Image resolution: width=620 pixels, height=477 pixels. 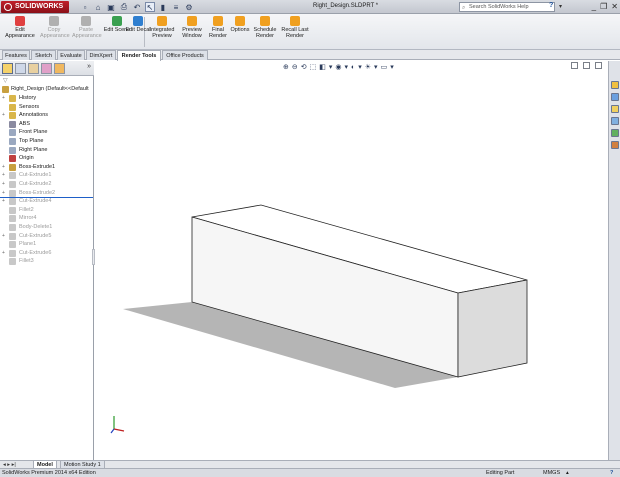 I want to click on copy-appearance-button: Copy Appearance, so click(x=55, y=27).